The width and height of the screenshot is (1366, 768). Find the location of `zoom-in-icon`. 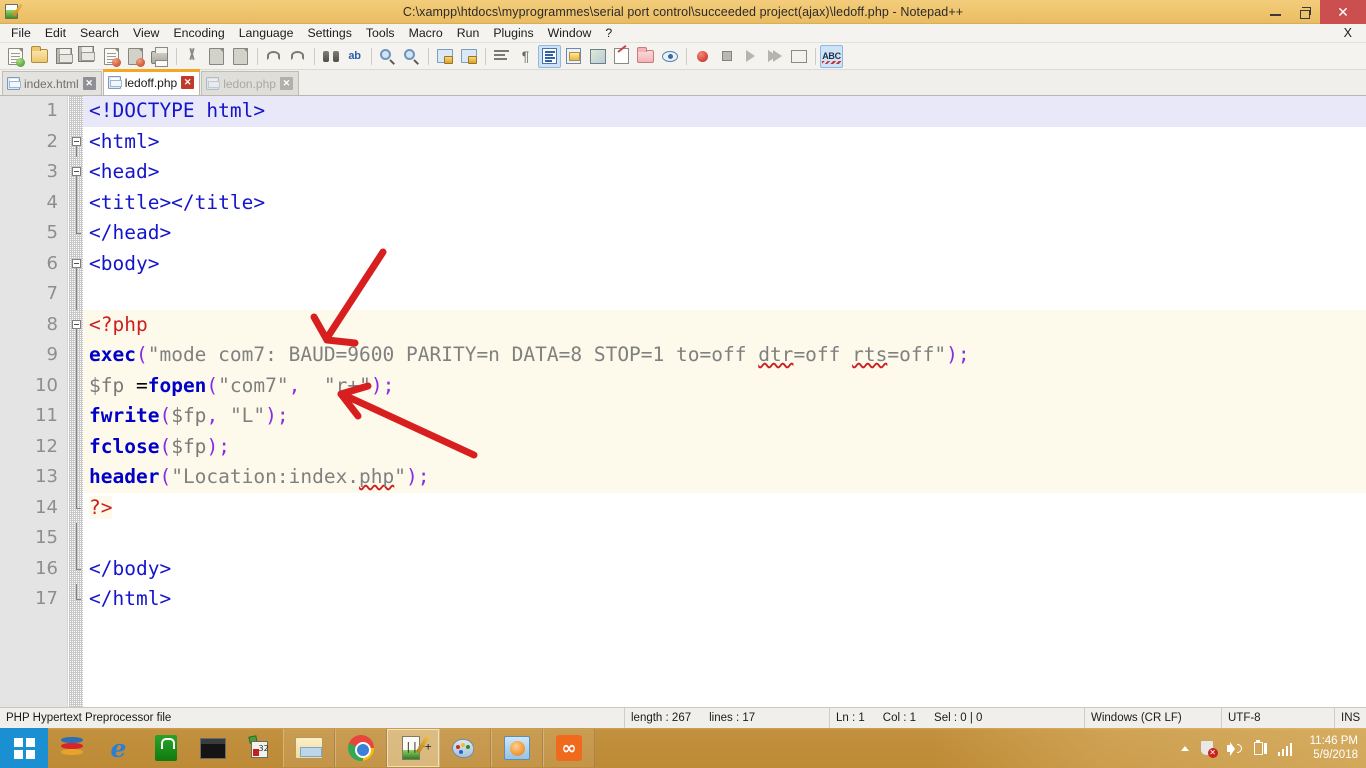

zoom-in-icon is located at coordinates (387, 56).